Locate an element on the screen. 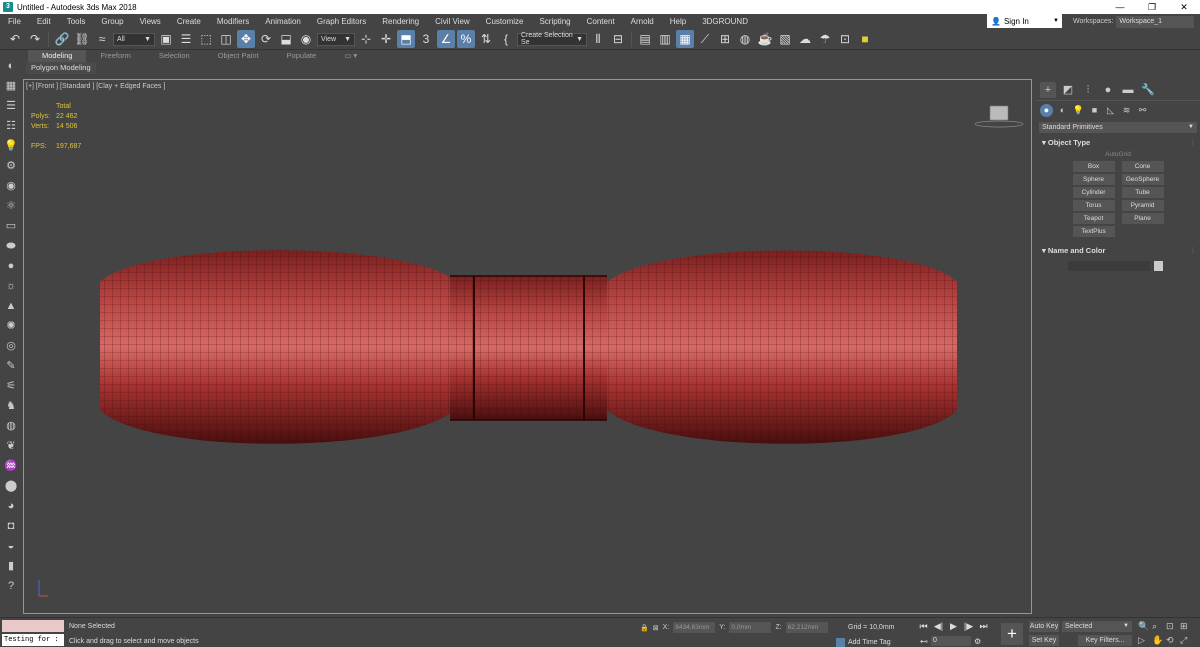  field-of-view-icon: ▷ is located at coordinates (1145, 640).